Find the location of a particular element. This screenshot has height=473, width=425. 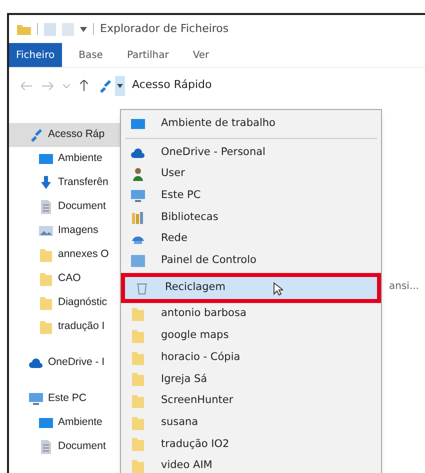

down-arrow-icon is located at coordinates (46, 183).